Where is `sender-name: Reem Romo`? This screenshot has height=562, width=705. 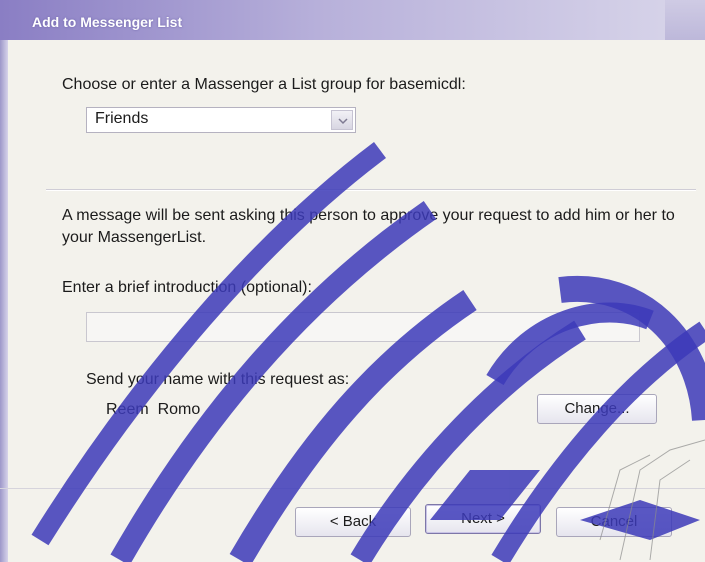 sender-name: Reem Romo is located at coordinates (153, 409).